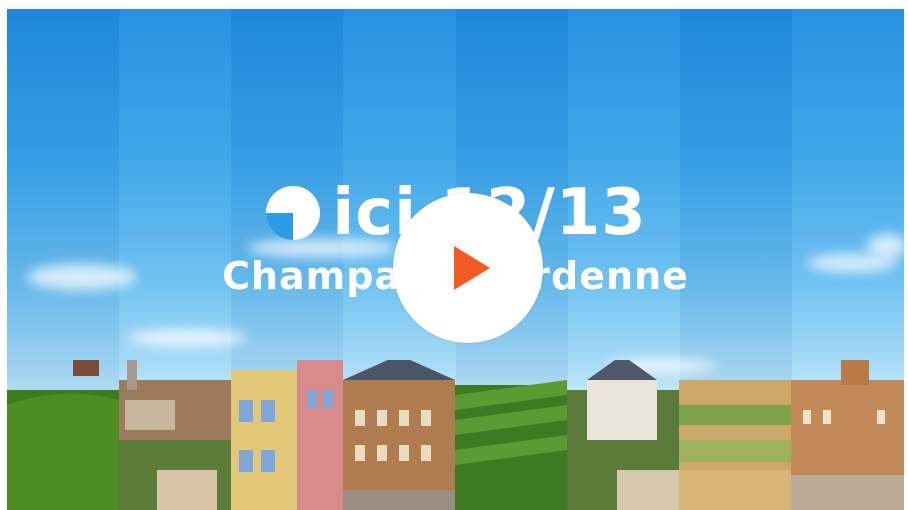 This screenshot has height=510, width=908. What do you see at coordinates (187, 338) in the screenshot?
I see `cloud` at bounding box center [187, 338].